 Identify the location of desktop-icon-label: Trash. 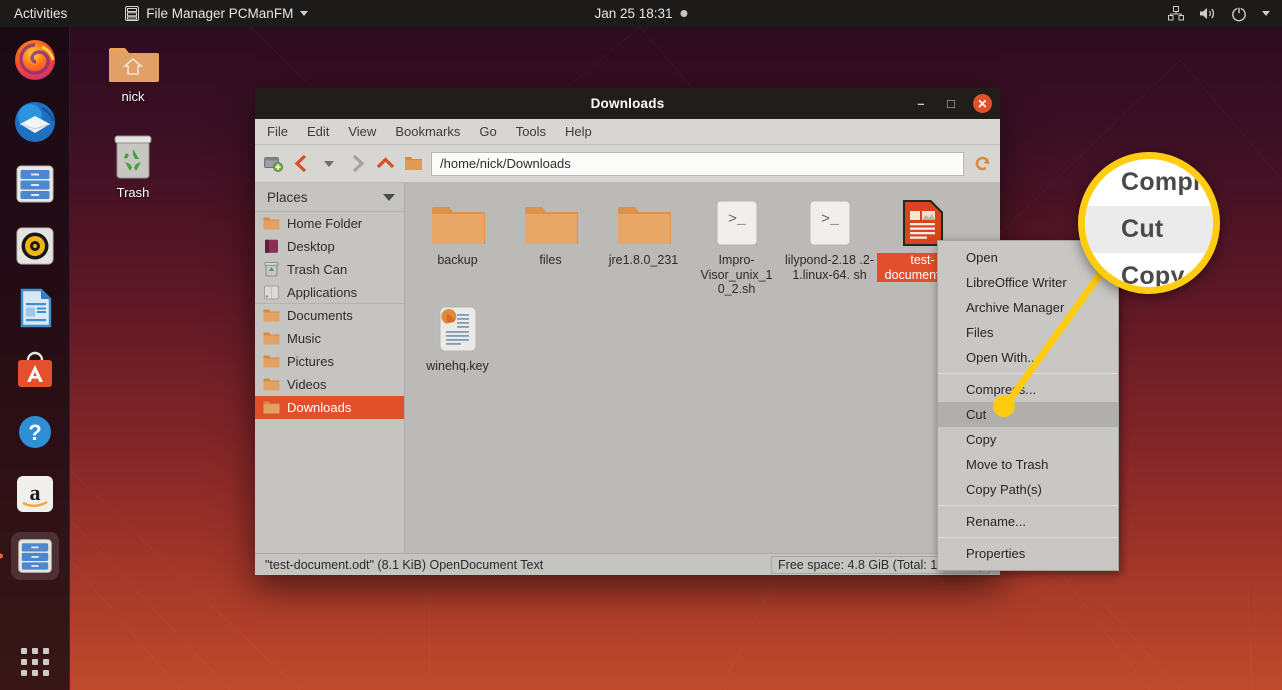
(133, 192).